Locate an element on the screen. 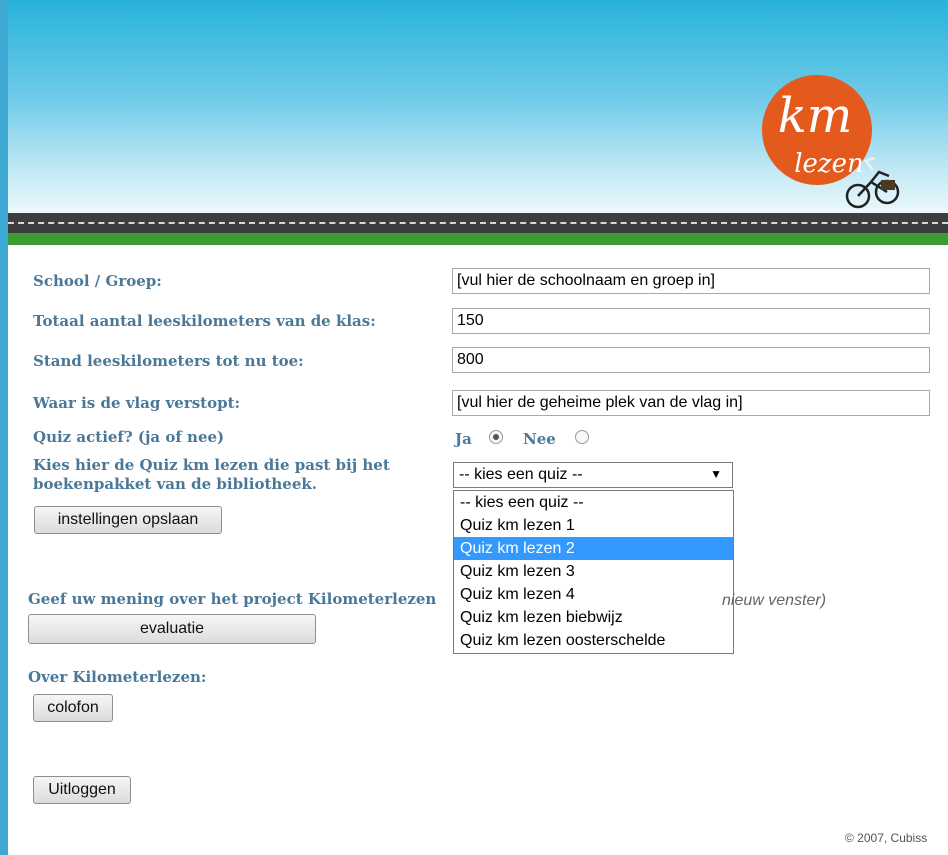 This screenshot has width=948, height=855. dropdown-arrow-icon: ▼ is located at coordinates (716, 474).